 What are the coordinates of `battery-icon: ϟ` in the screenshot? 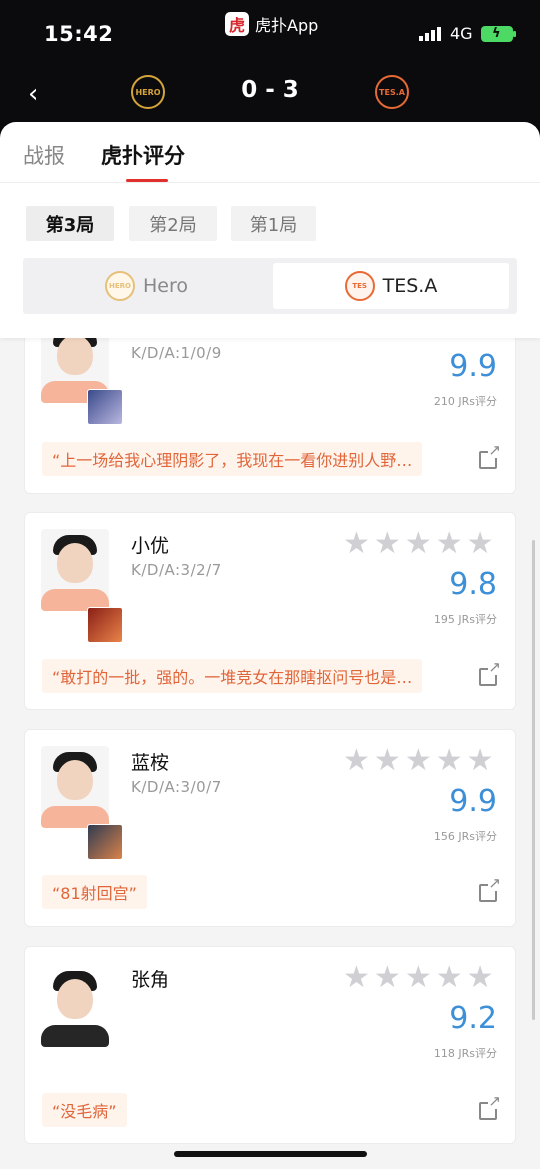 It's located at (498, 34).